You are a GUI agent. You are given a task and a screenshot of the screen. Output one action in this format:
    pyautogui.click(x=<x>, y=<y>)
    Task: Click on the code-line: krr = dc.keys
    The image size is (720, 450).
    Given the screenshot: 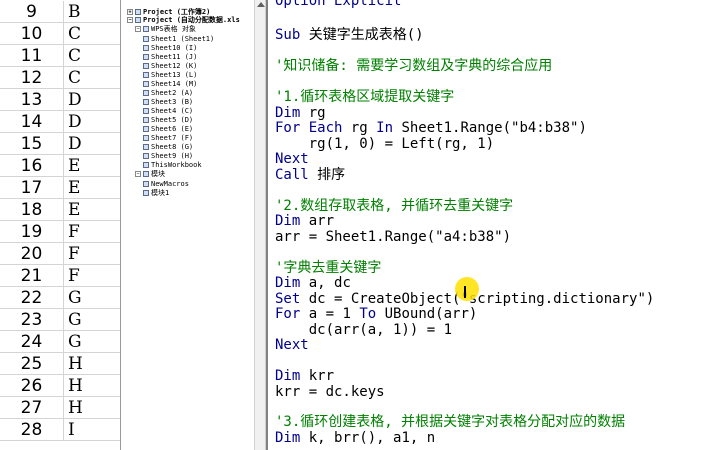 What is the action you would take?
    pyautogui.click(x=330, y=392)
    